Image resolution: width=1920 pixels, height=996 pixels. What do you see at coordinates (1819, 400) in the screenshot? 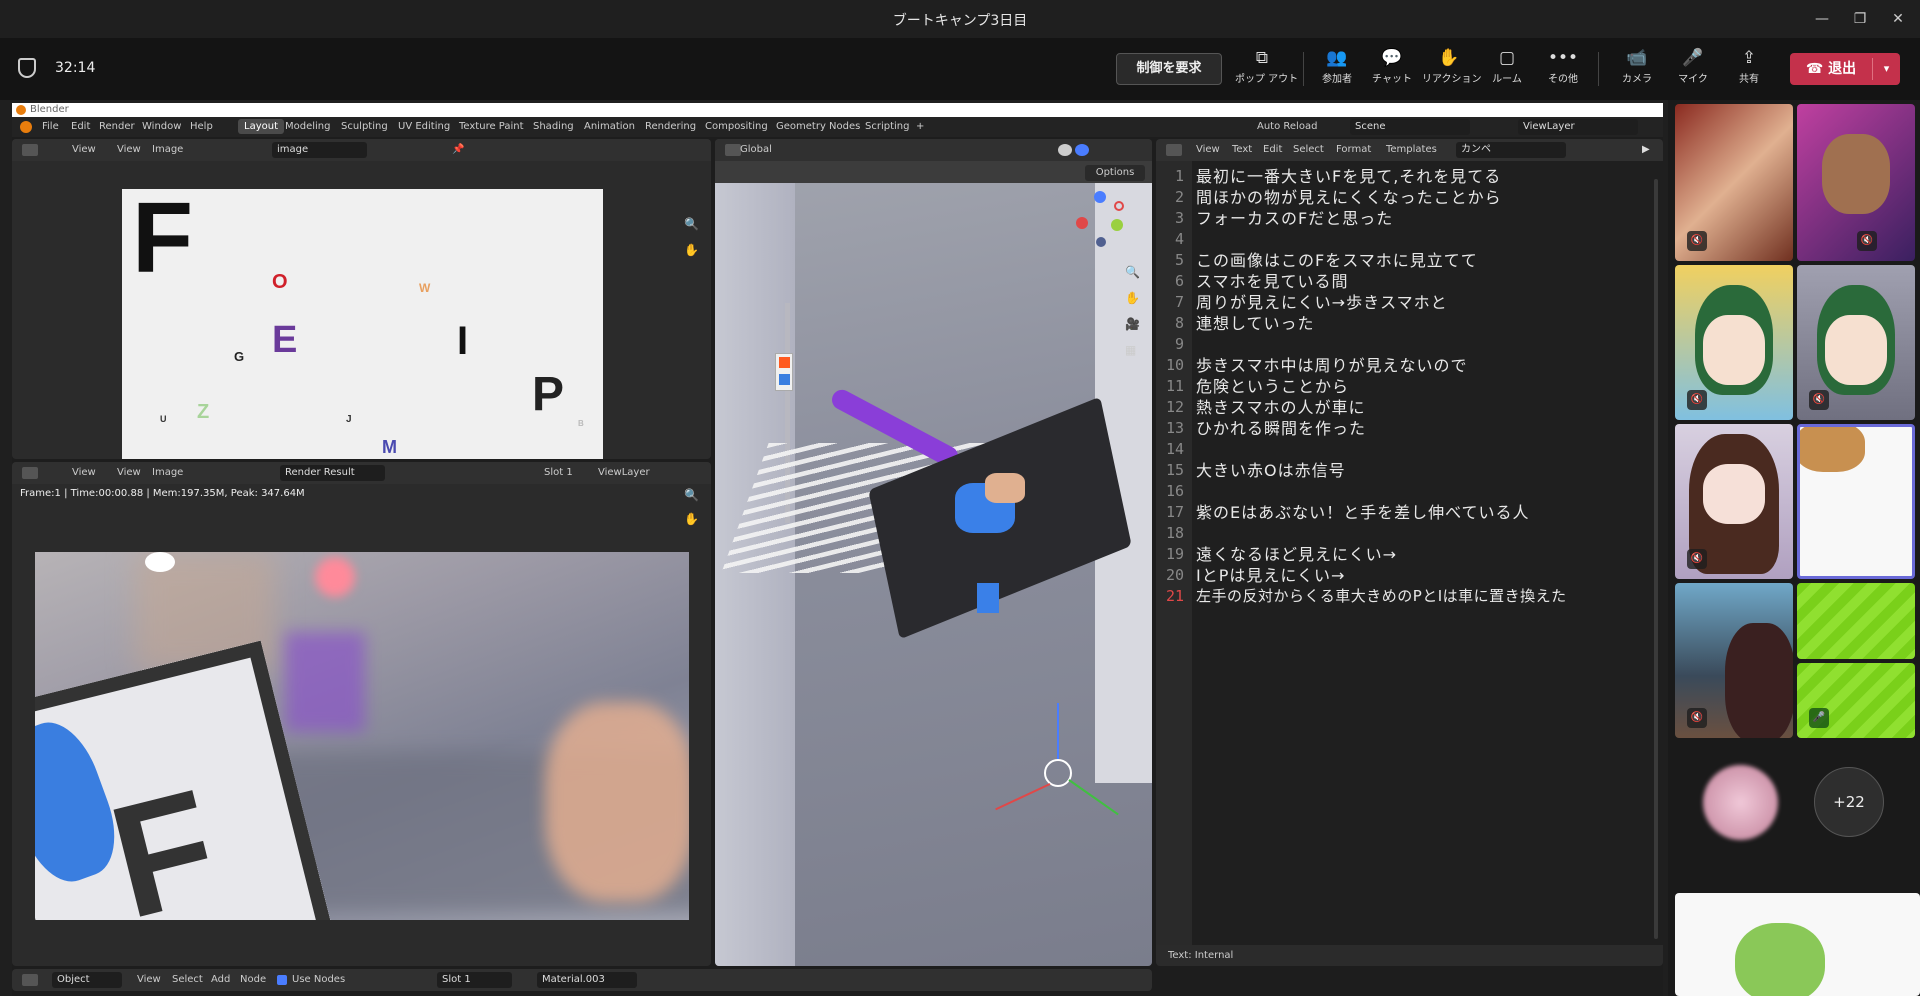
I see `mic-muted-icon: 🔇` at bounding box center [1819, 400].